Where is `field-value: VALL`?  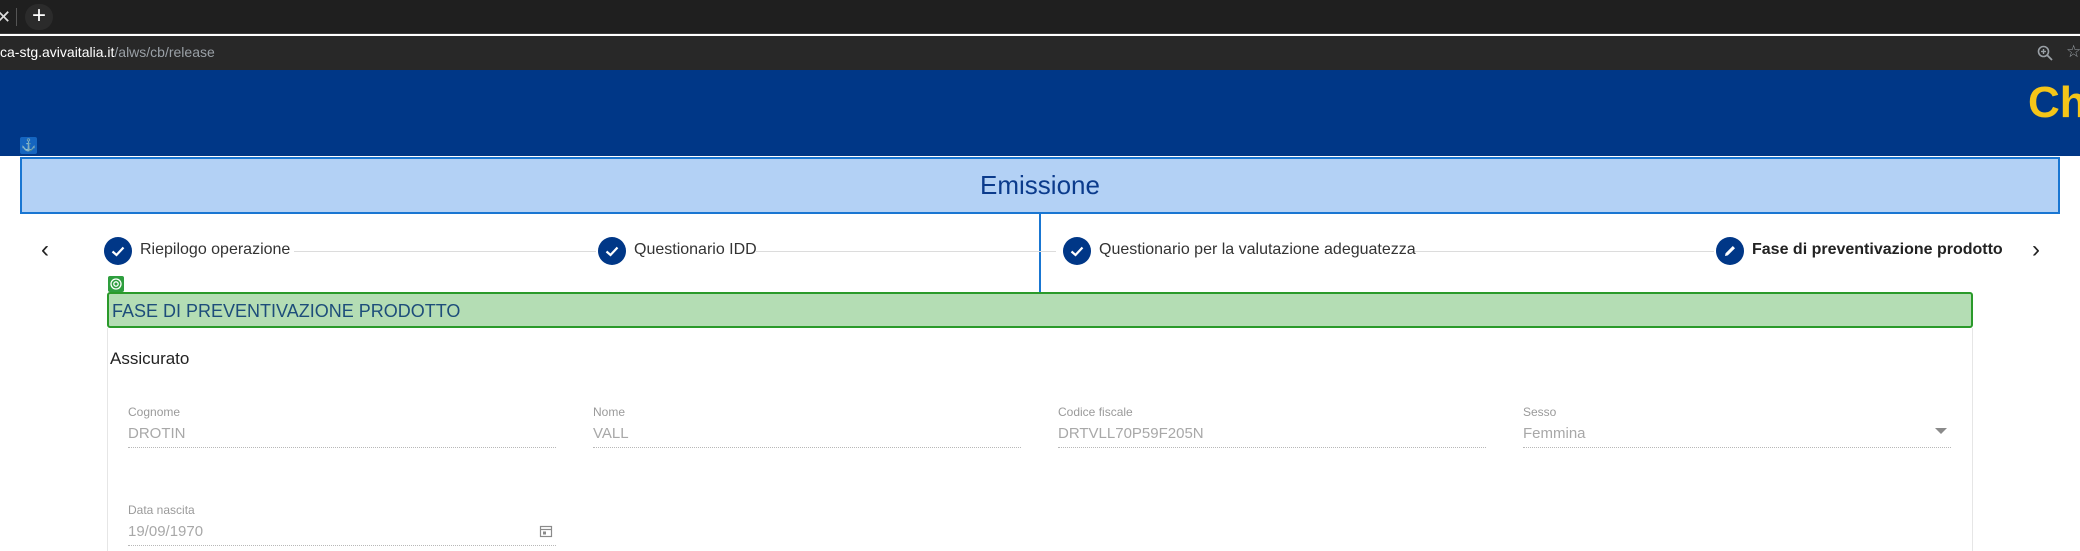 field-value: VALL is located at coordinates (611, 433).